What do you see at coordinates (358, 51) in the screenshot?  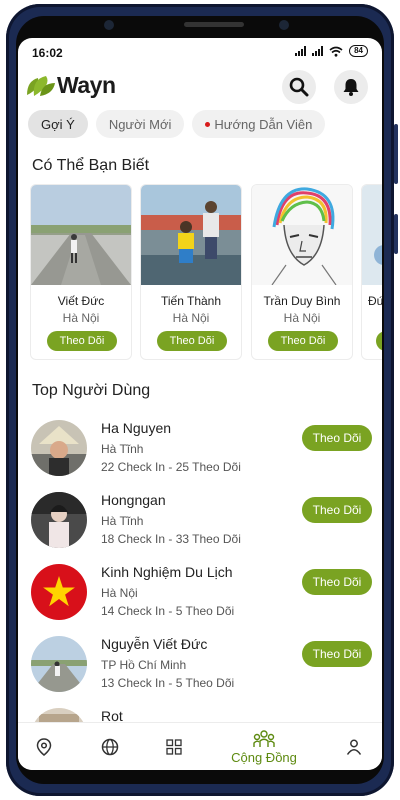 I see `battery-icon: 84` at bounding box center [358, 51].